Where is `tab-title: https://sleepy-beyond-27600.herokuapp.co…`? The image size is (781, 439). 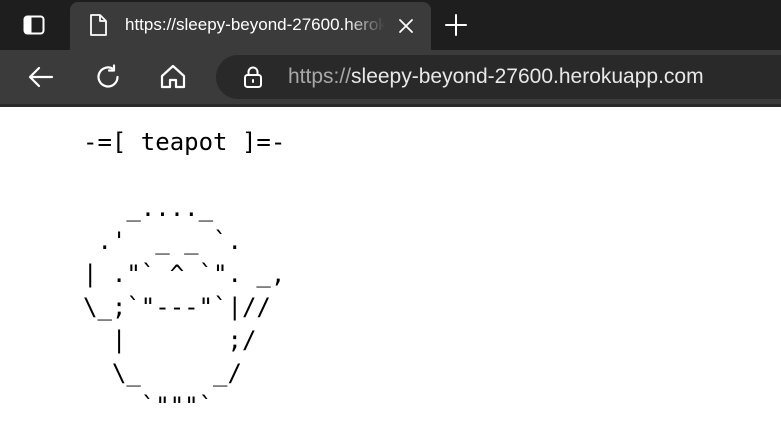
tab-title: https://sleepy-beyond-27600.herokuapp.co… is located at coordinates (255, 24).